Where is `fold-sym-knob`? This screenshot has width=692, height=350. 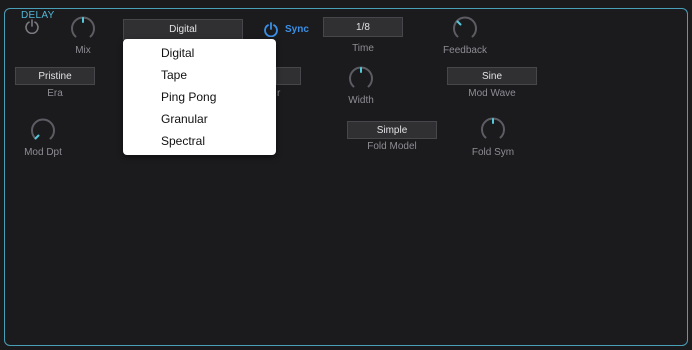
fold-sym-knob is located at coordinates (493, 130).